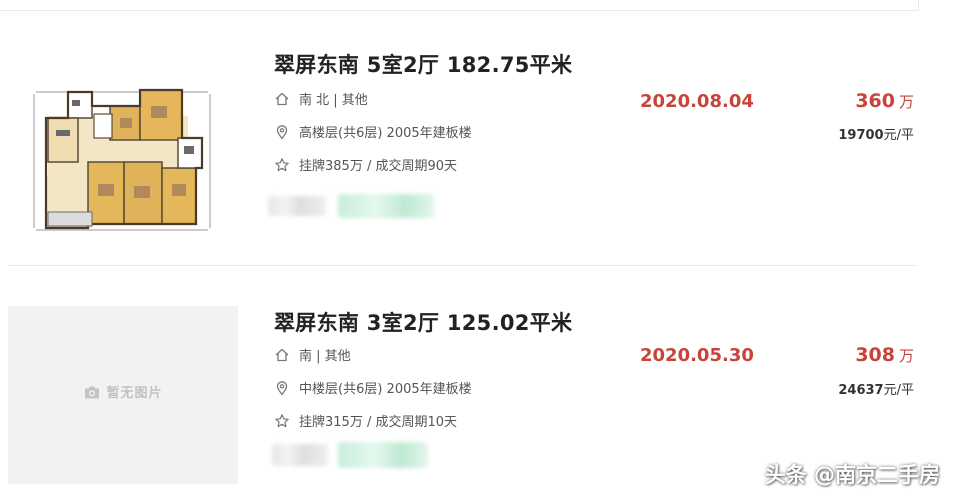  What do you see at coordinates (697, 101) in the screenshot?
I see `deal-date: 2020.08.04` at bounding box center [697, 101].